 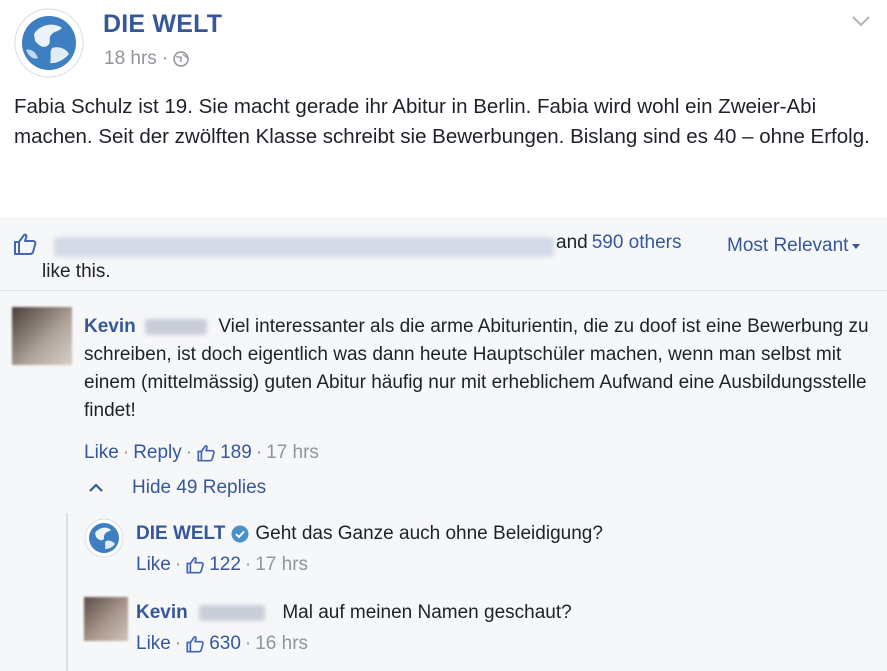 What do you see at coordinates (281, 565) in the screenshot?
I see `reply-timestamp: 17 hrs` at bounding box center [281, 565].